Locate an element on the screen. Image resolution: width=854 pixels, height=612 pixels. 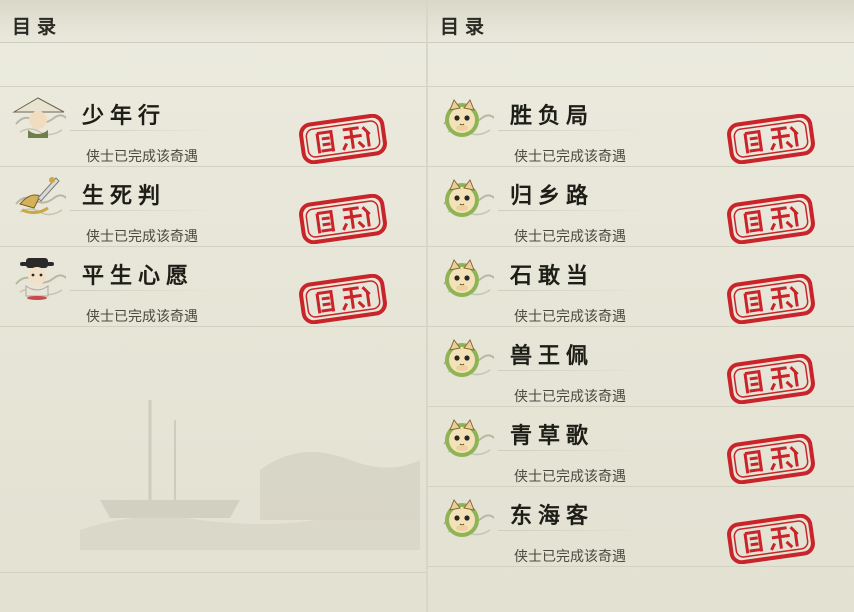
right-panel-title: 目录 is located at coordinates (465, 27).